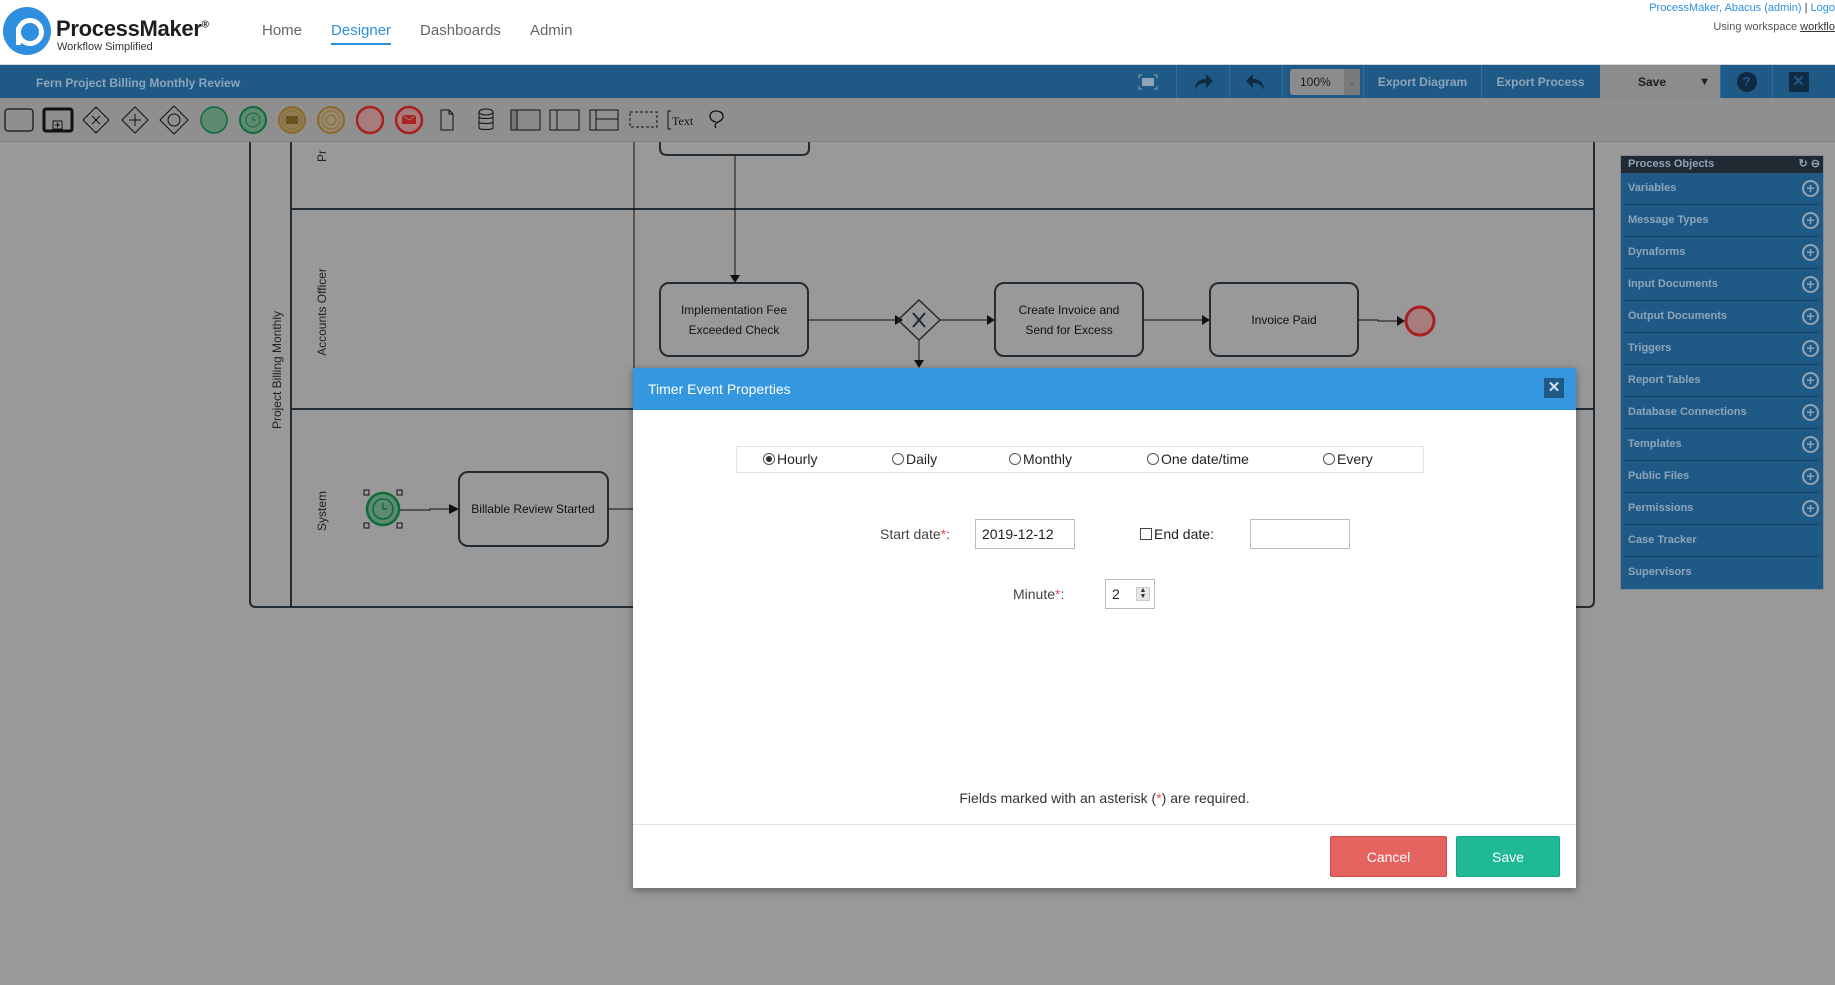 The image size is (1835, 985). What do you see at coordinates (1722, 509) in the screenshot?
I see `po-item-permissions: Permissions +` at bounding box center [1722, 509].